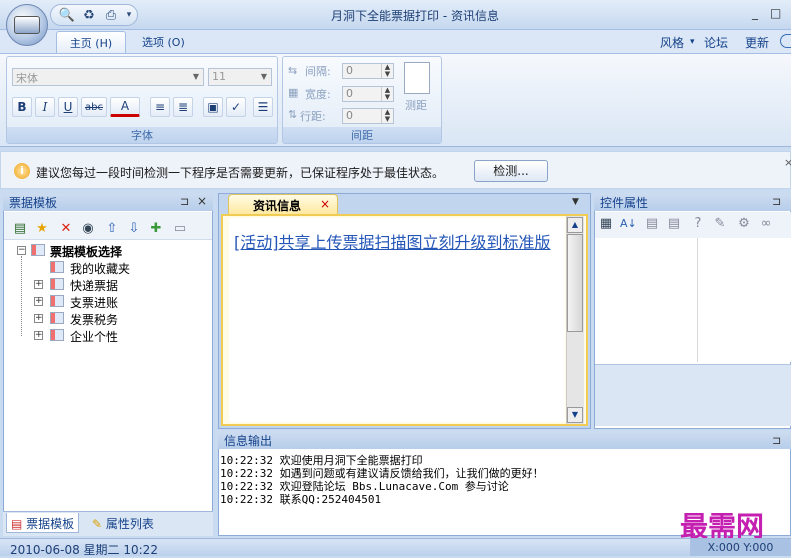 This screenshot has width=791, height=558. What do you see at coordinates (22, 171) in the screenshot?
I see `info-icon: i` at bounding box center [22, 171].